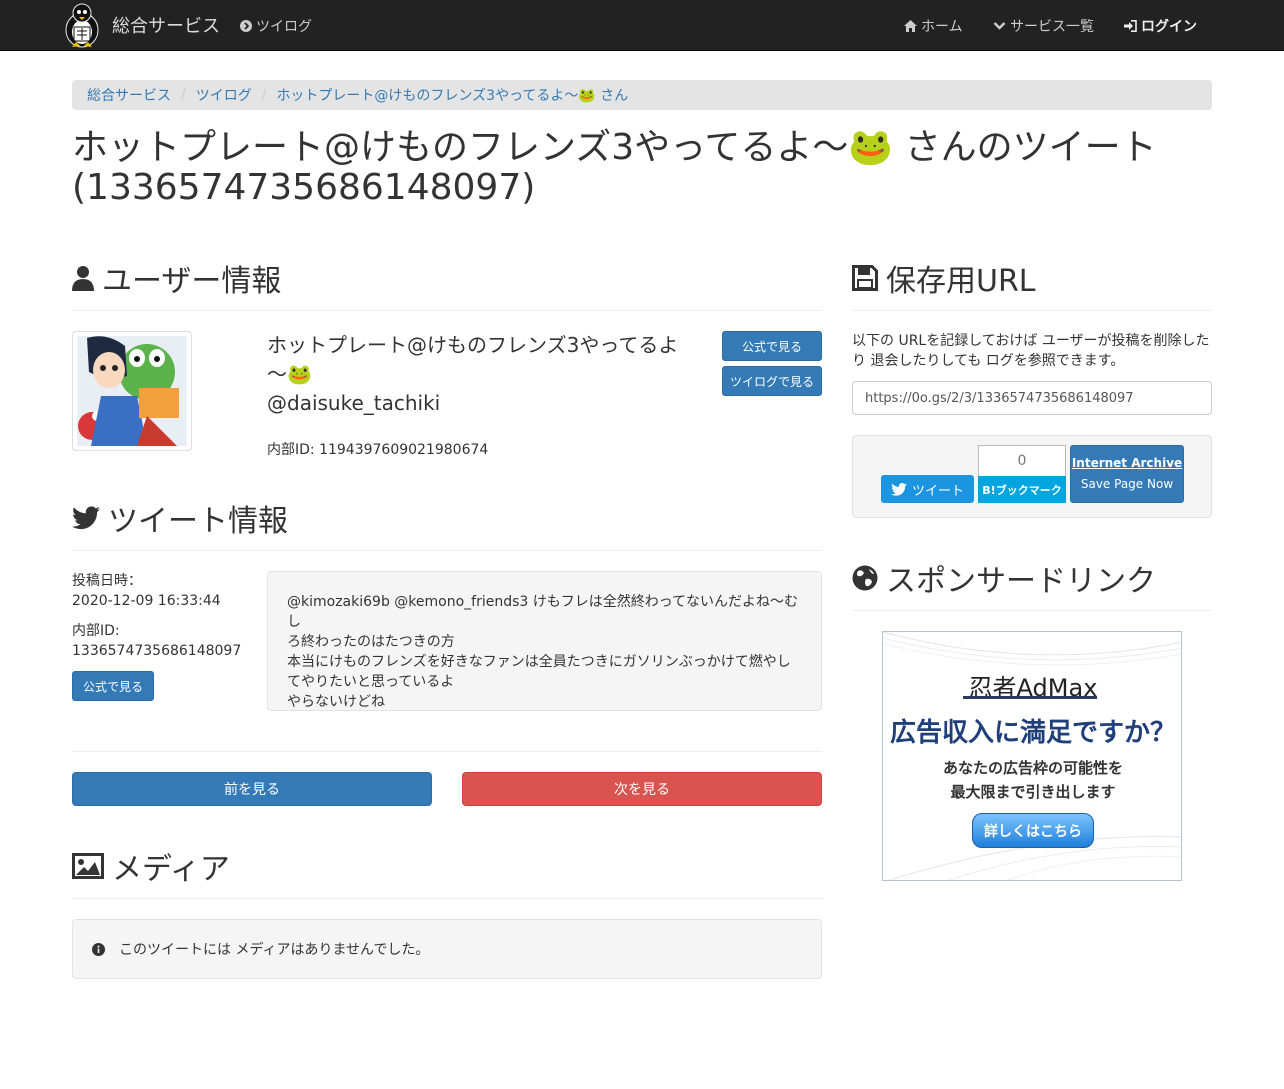  I want to click on tweet-text-line: ろ終わったのはたつきの方, so click(371, 642).